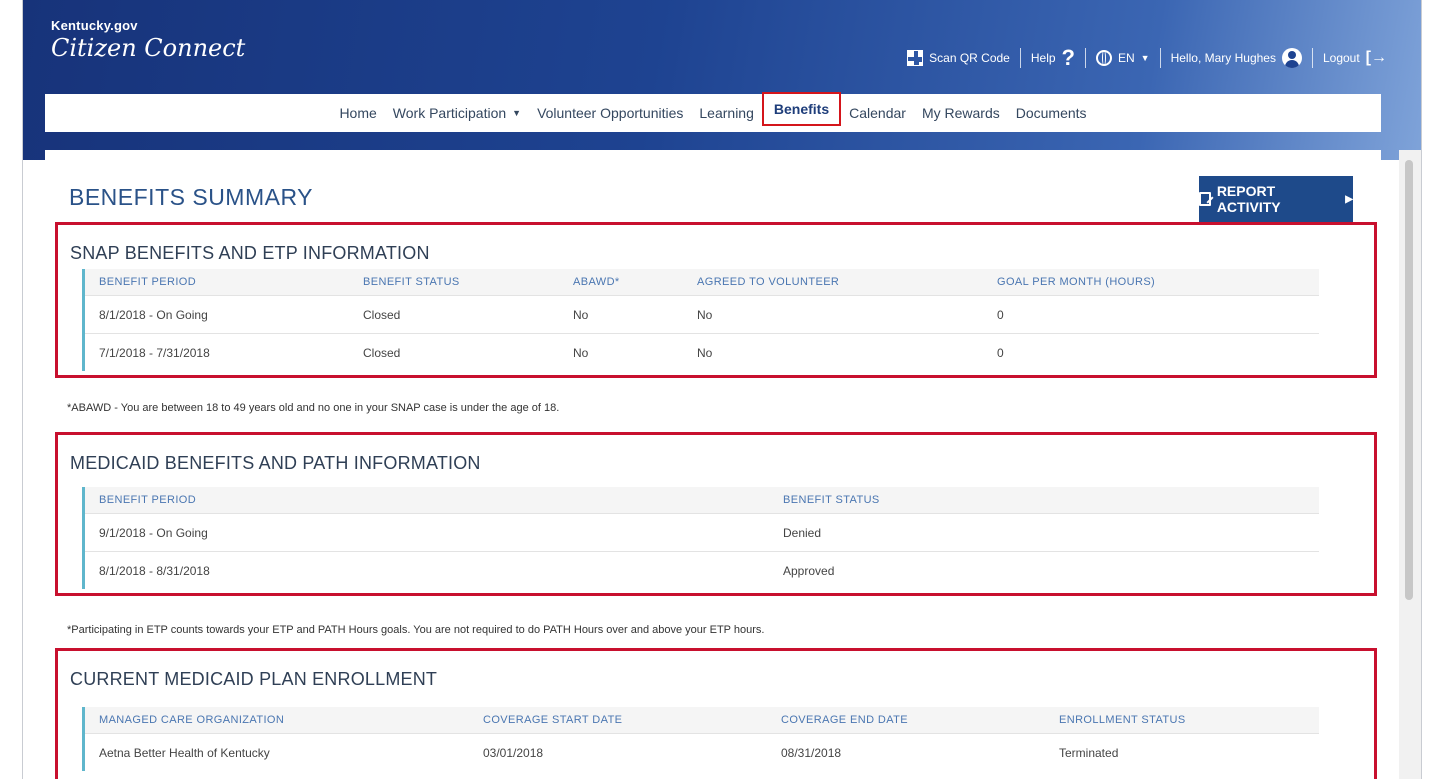 Image resolution: width=1431 pixels, height=779 pixels. What do you see at coordinates (618, 720) in the screenshot?
I see `column-header: COVERAGE START DATE` at bounding box center [618, 720].